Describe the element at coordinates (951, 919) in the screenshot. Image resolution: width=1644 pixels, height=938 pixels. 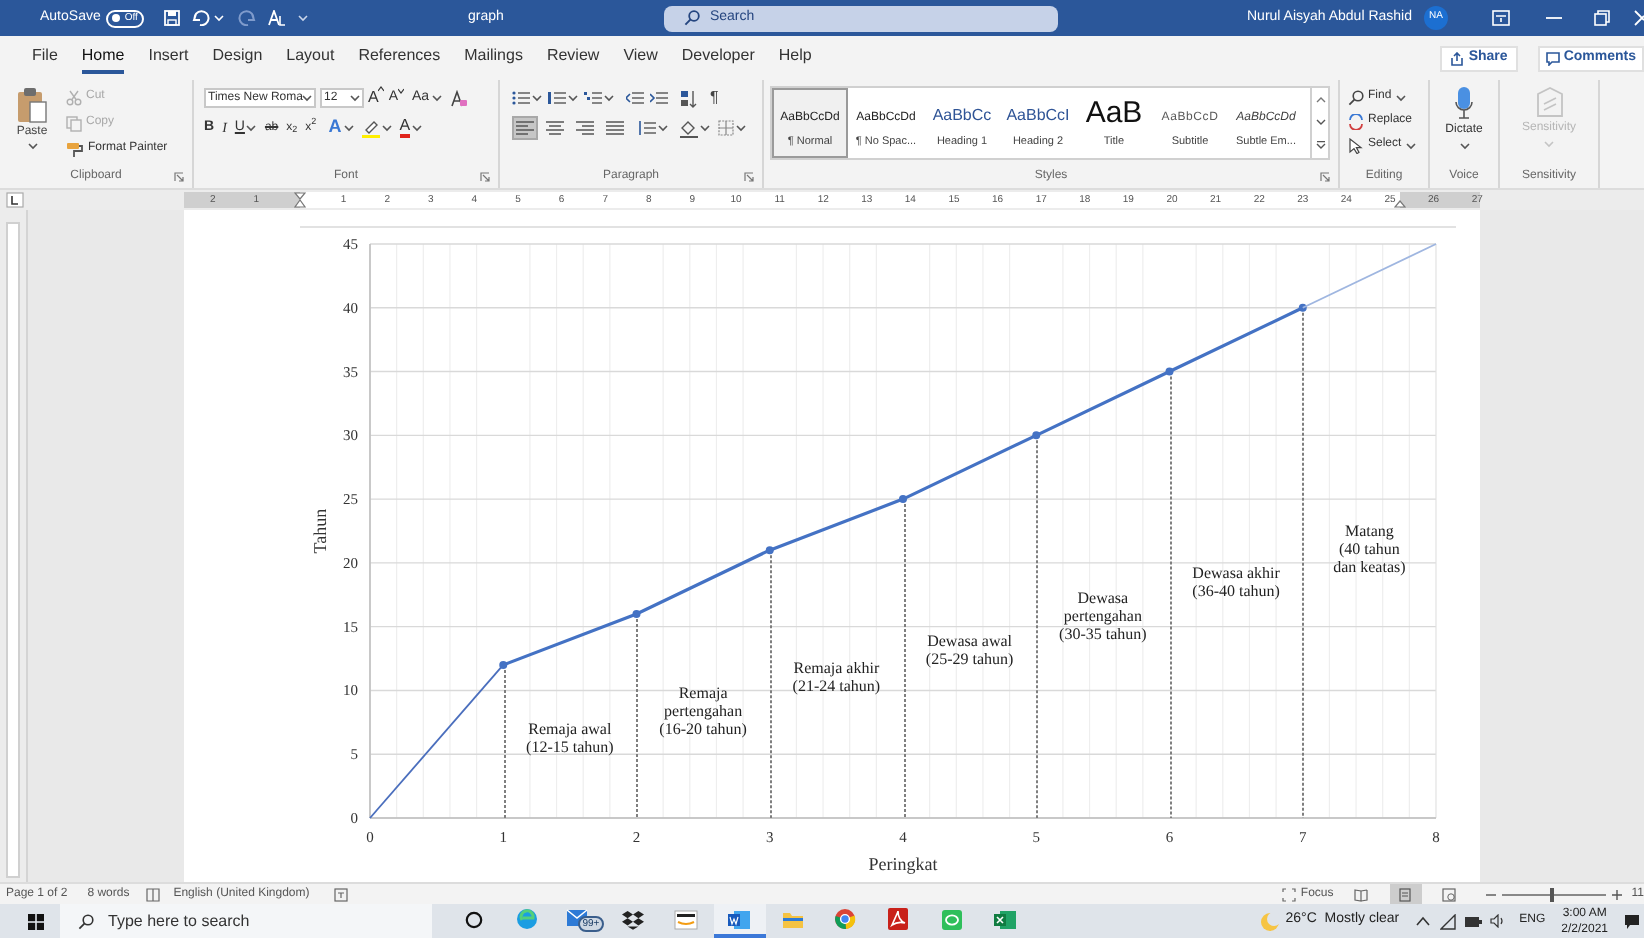
I see `chat-icon` at that location.